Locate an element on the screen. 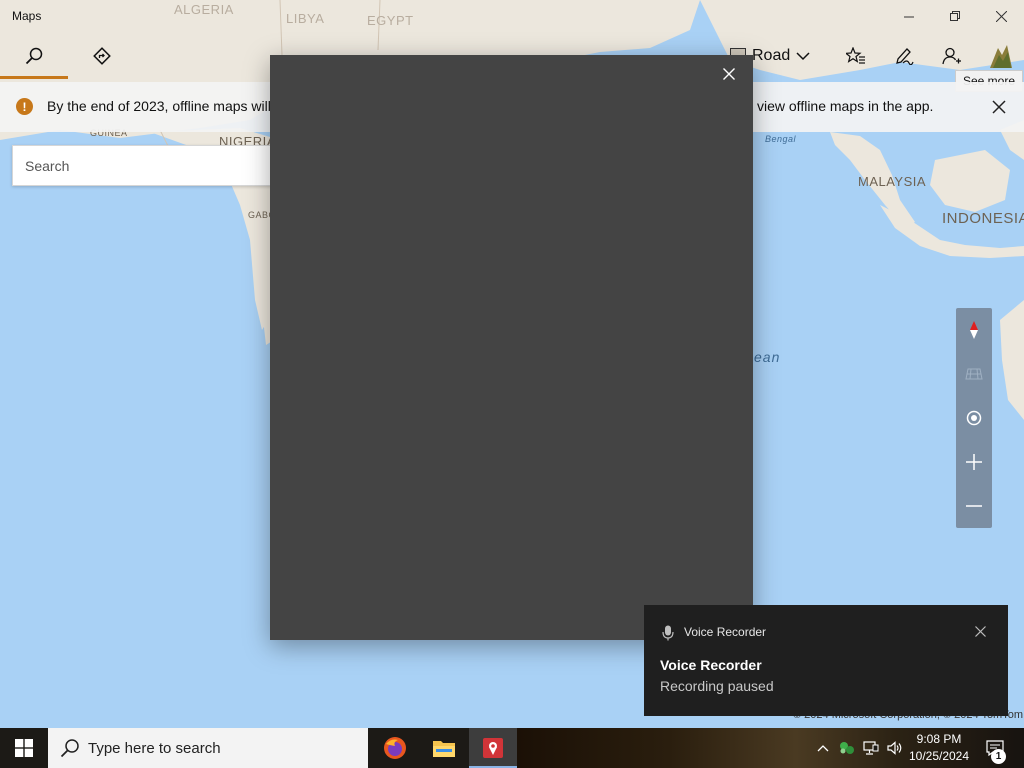  locate-icon is located at coordinates (974, 418).